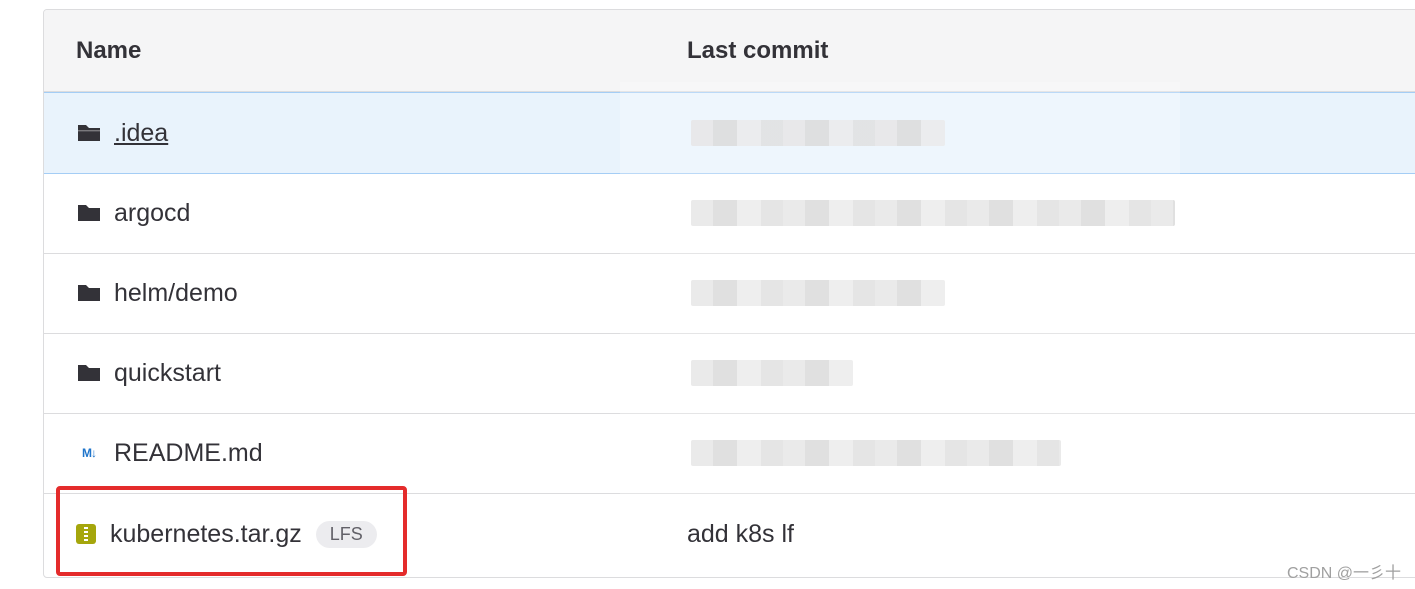 The image size is (1415, 589). I want to click on table-header: Name Last commit, so click(729, 51).